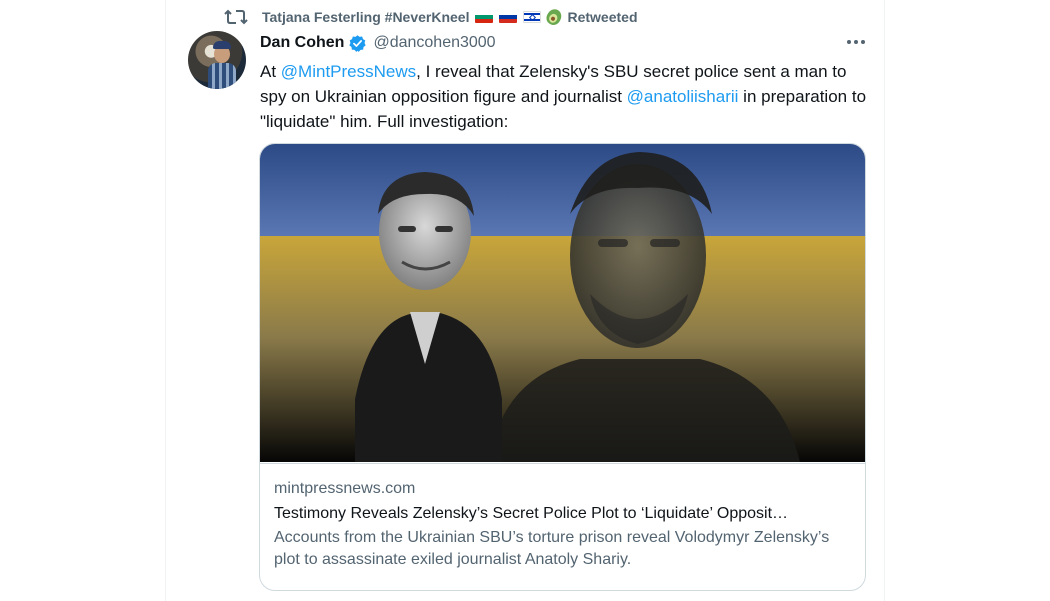 The width and height of the screenshot is (1050, 601). What do you see at coordinates (602, 17) in the screenshot?
I see `retweet-status: Retweeted` at bounding box center [602, 17].